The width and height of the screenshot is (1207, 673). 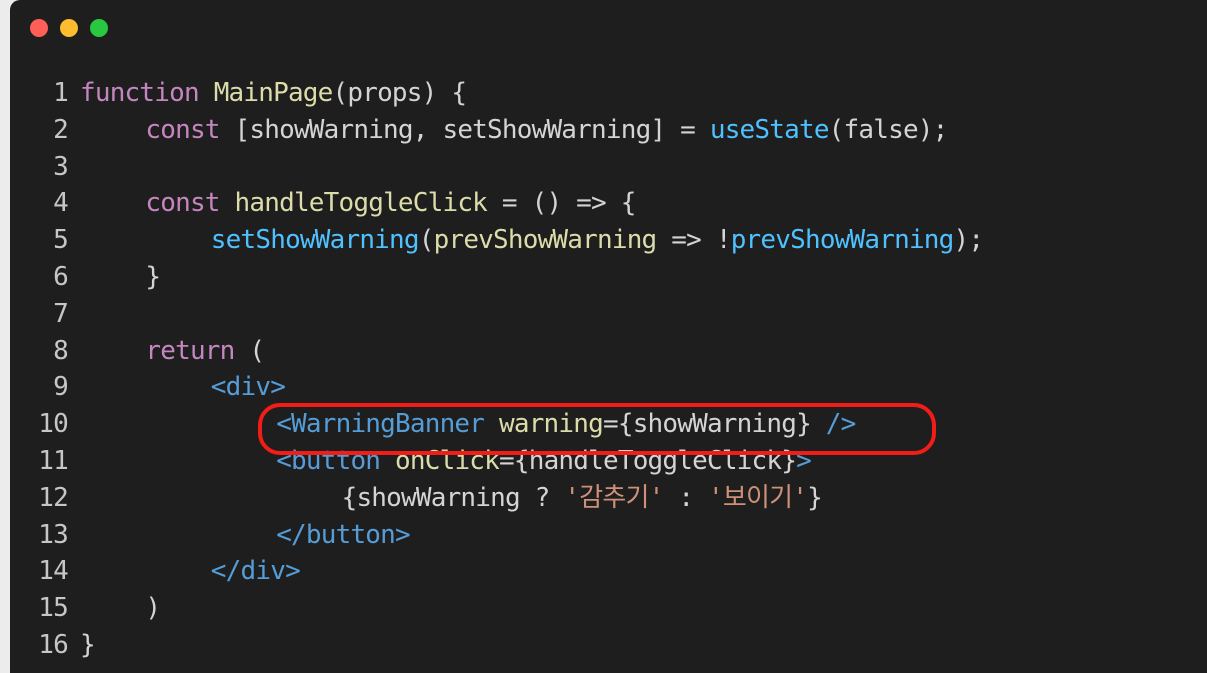 What do you see at coordinates (99, 28) in the screenshot?
I see `maximize-icon` at bounding box center [99, 28].